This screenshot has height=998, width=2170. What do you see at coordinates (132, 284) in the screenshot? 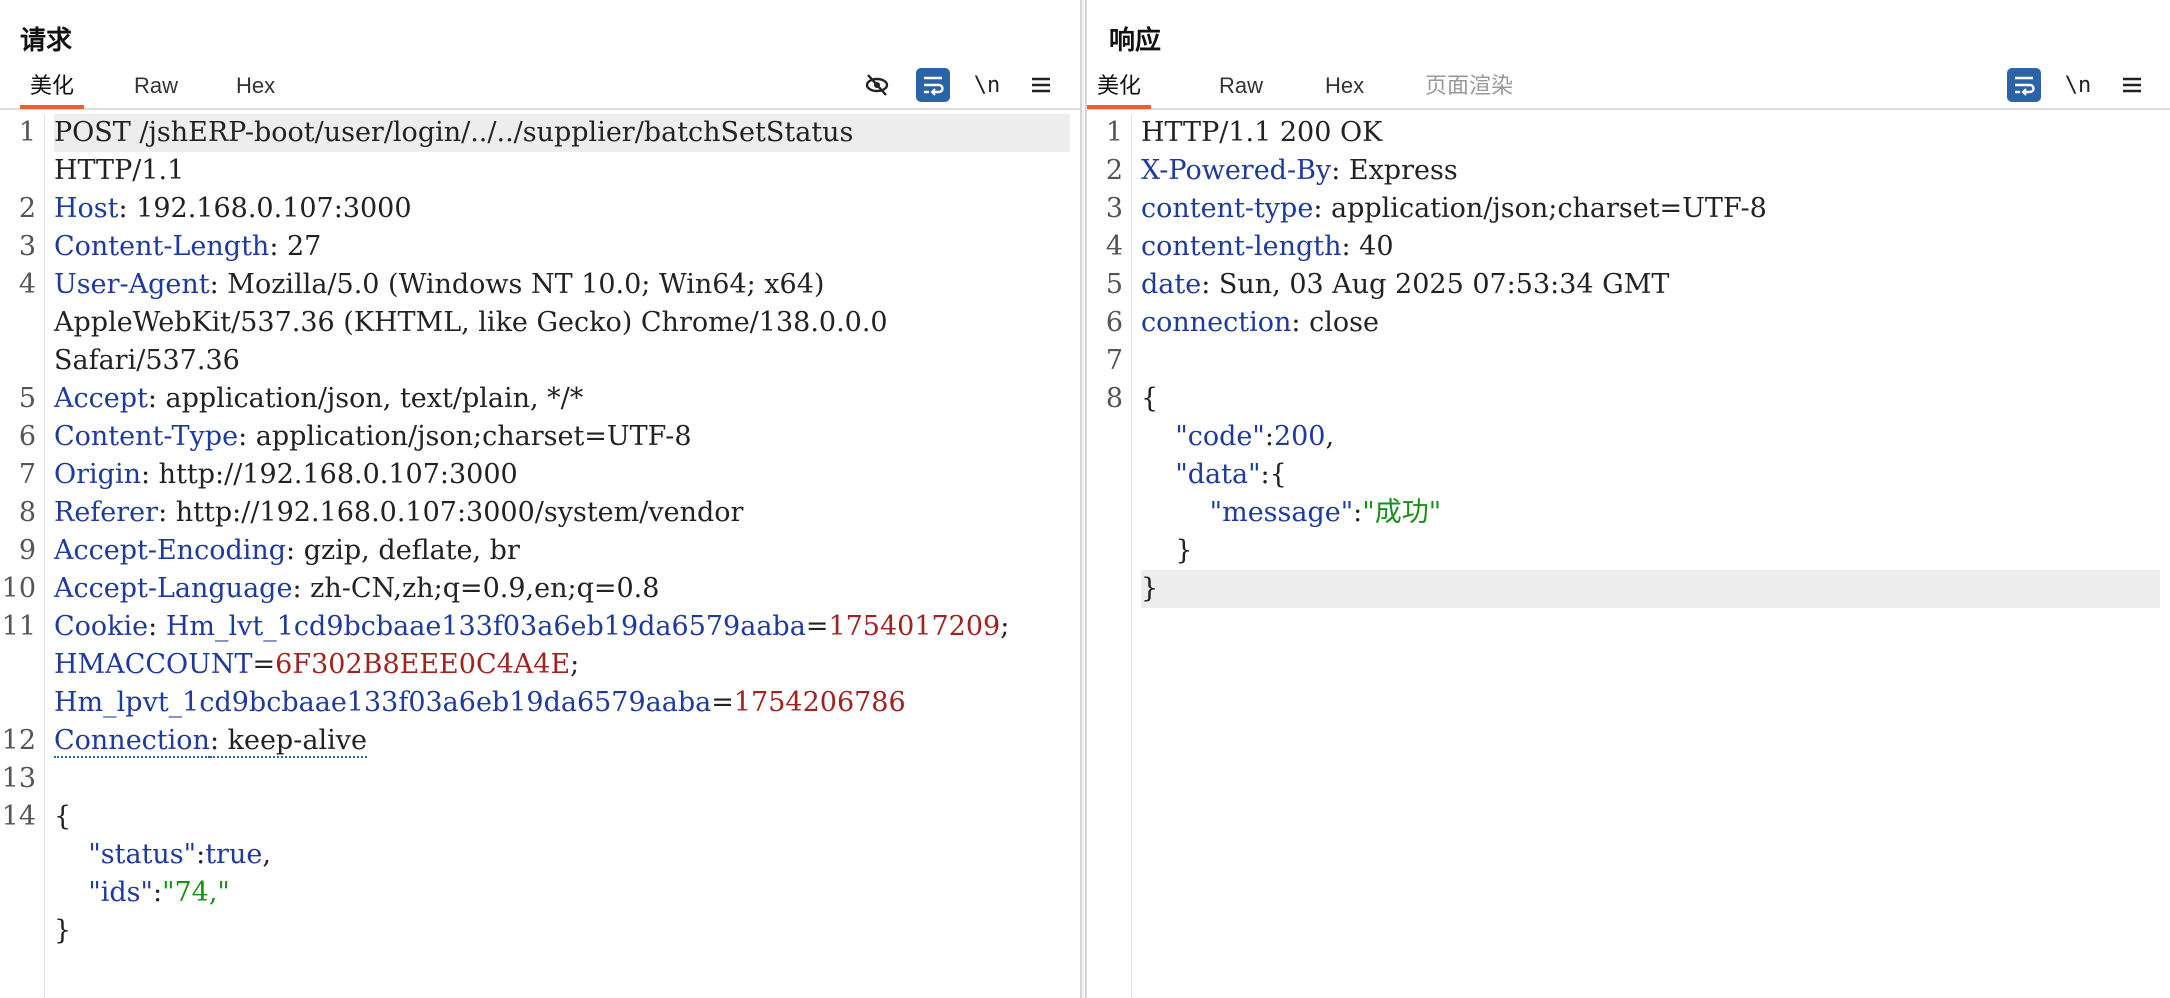
I see `code-token: User-Agent` at bounding box center [132, 284].